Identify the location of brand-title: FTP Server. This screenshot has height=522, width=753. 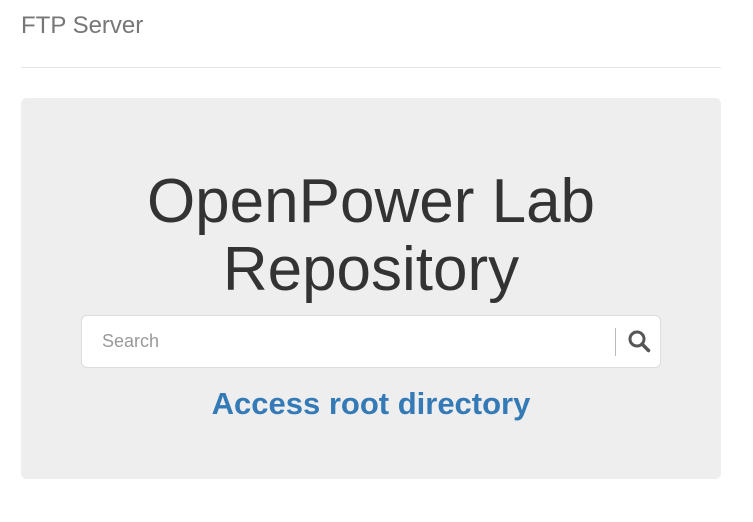
(82, 26).